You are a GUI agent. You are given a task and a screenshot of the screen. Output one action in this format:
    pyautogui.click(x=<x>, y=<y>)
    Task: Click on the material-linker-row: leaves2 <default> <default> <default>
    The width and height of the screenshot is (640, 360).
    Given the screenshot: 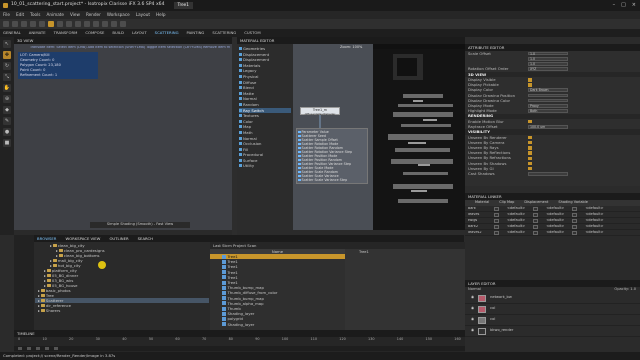 What is the action you would take?
    pyautogui.click(x=552, y=233)
    